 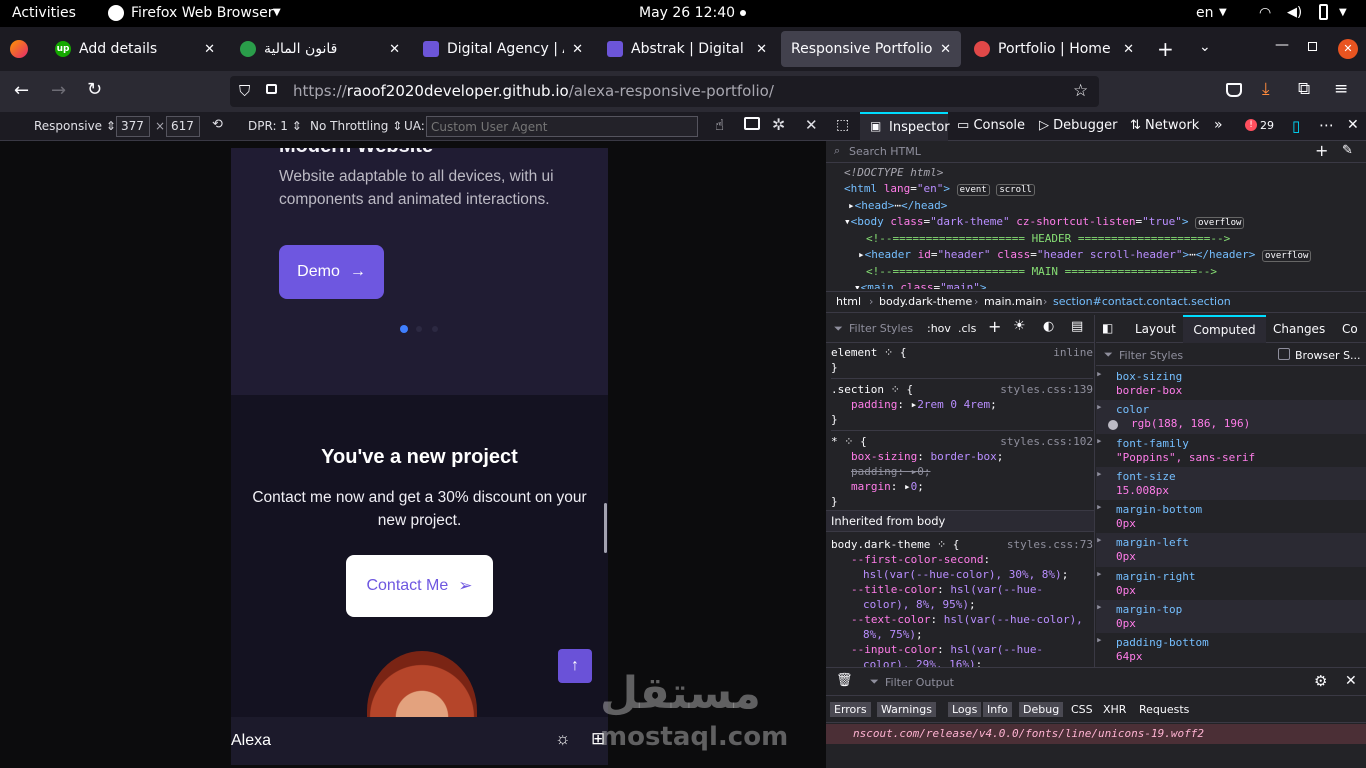 I want to click on language-indicator: en, so click(x=1205, y=13).